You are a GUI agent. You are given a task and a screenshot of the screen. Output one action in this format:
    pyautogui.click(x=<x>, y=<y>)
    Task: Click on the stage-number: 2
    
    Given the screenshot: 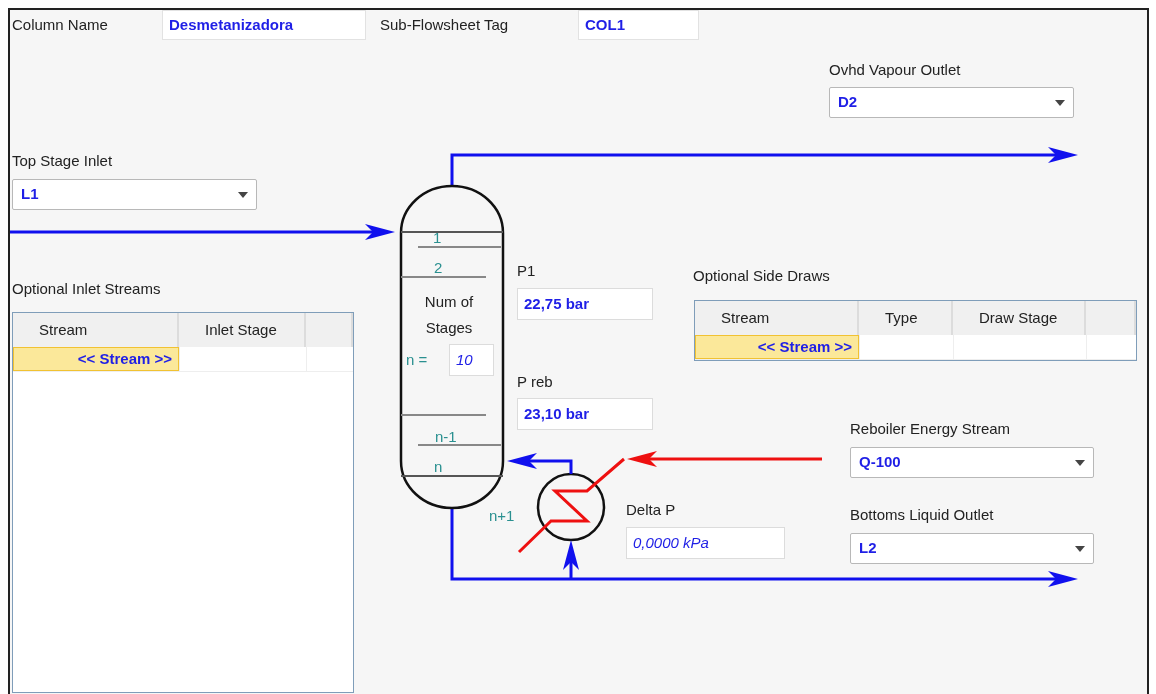 What is the action you would take?
    pyautogui.click(x=438, y=268)
    